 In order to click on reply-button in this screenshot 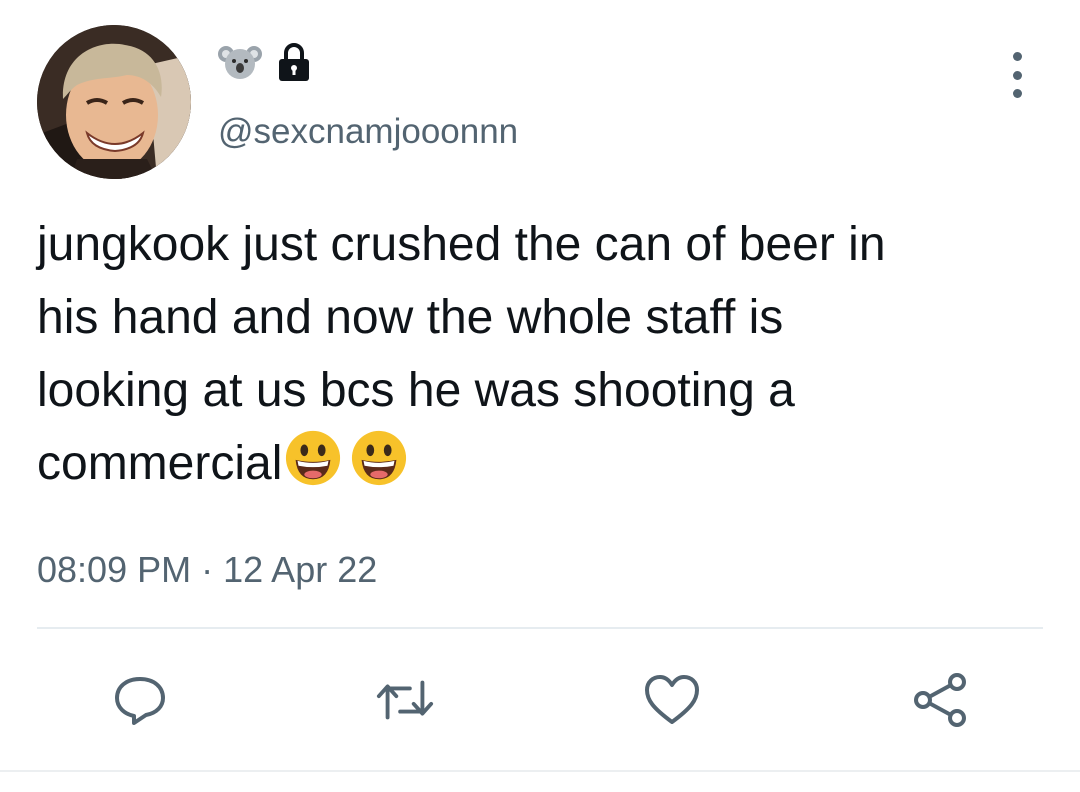, I will do `click(140, 700)`.